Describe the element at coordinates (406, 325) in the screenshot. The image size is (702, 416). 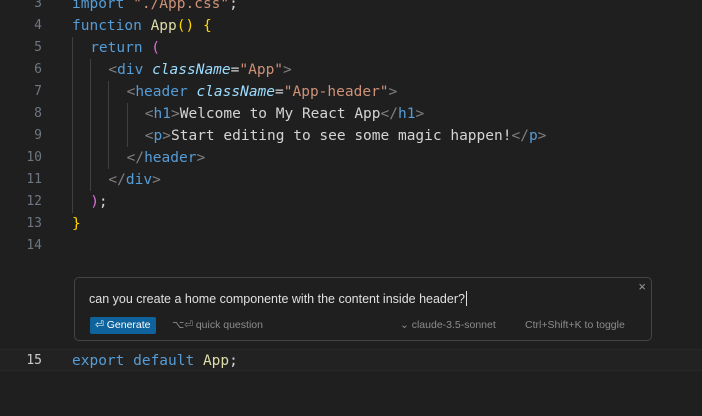
I see `chevron-down-icon: ⌄` at that location.